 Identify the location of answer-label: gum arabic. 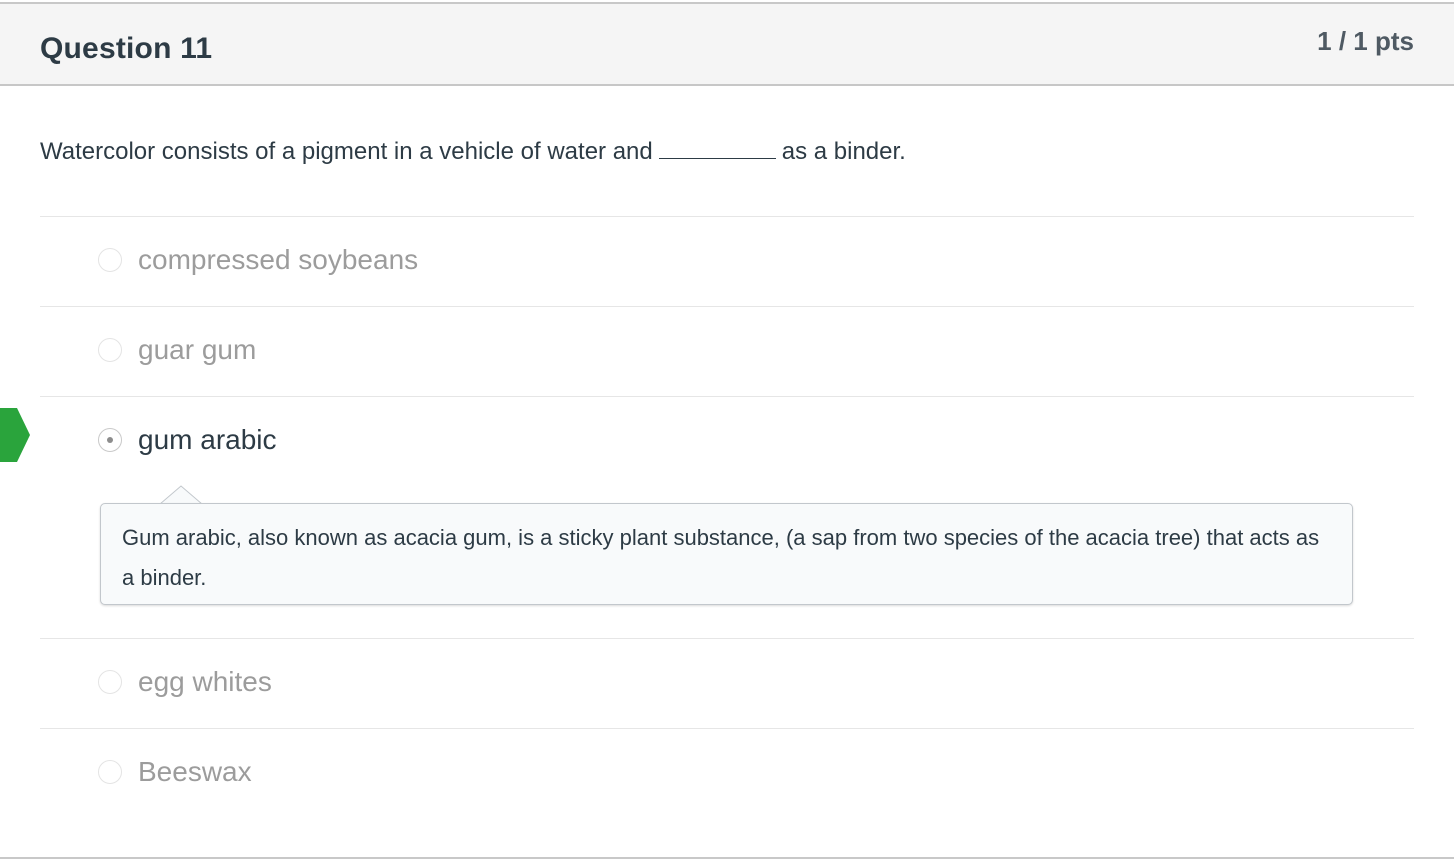
(207, 439).